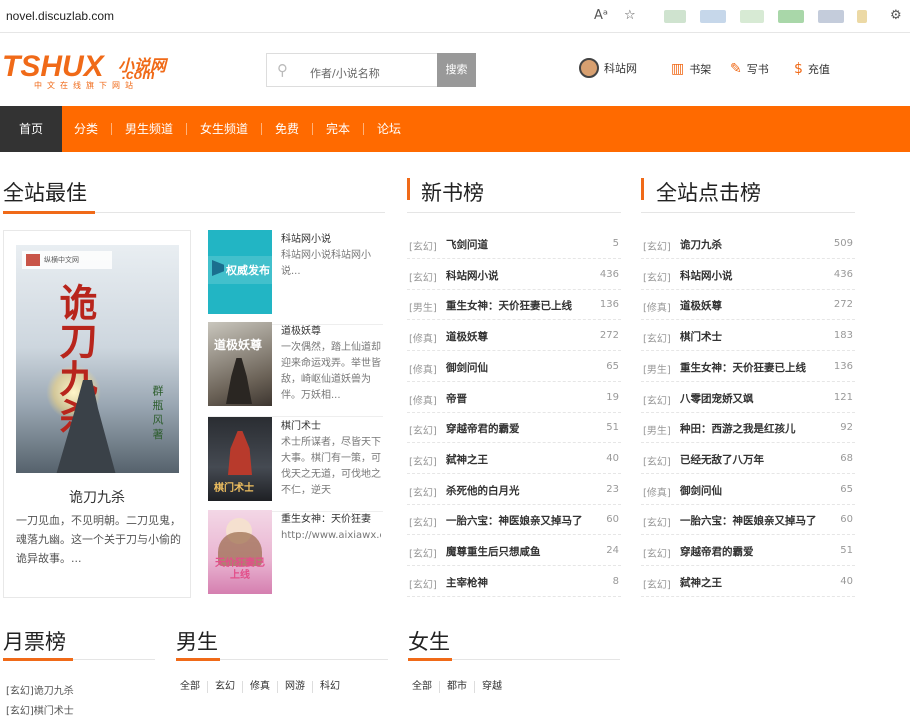 The width and height of the screenshot is (910, 717). What do you see at coordinates (722, 459) in the screenshot?
I see `rank-book-name: 已经无敌了八万年` at bounding box center [722, 459].